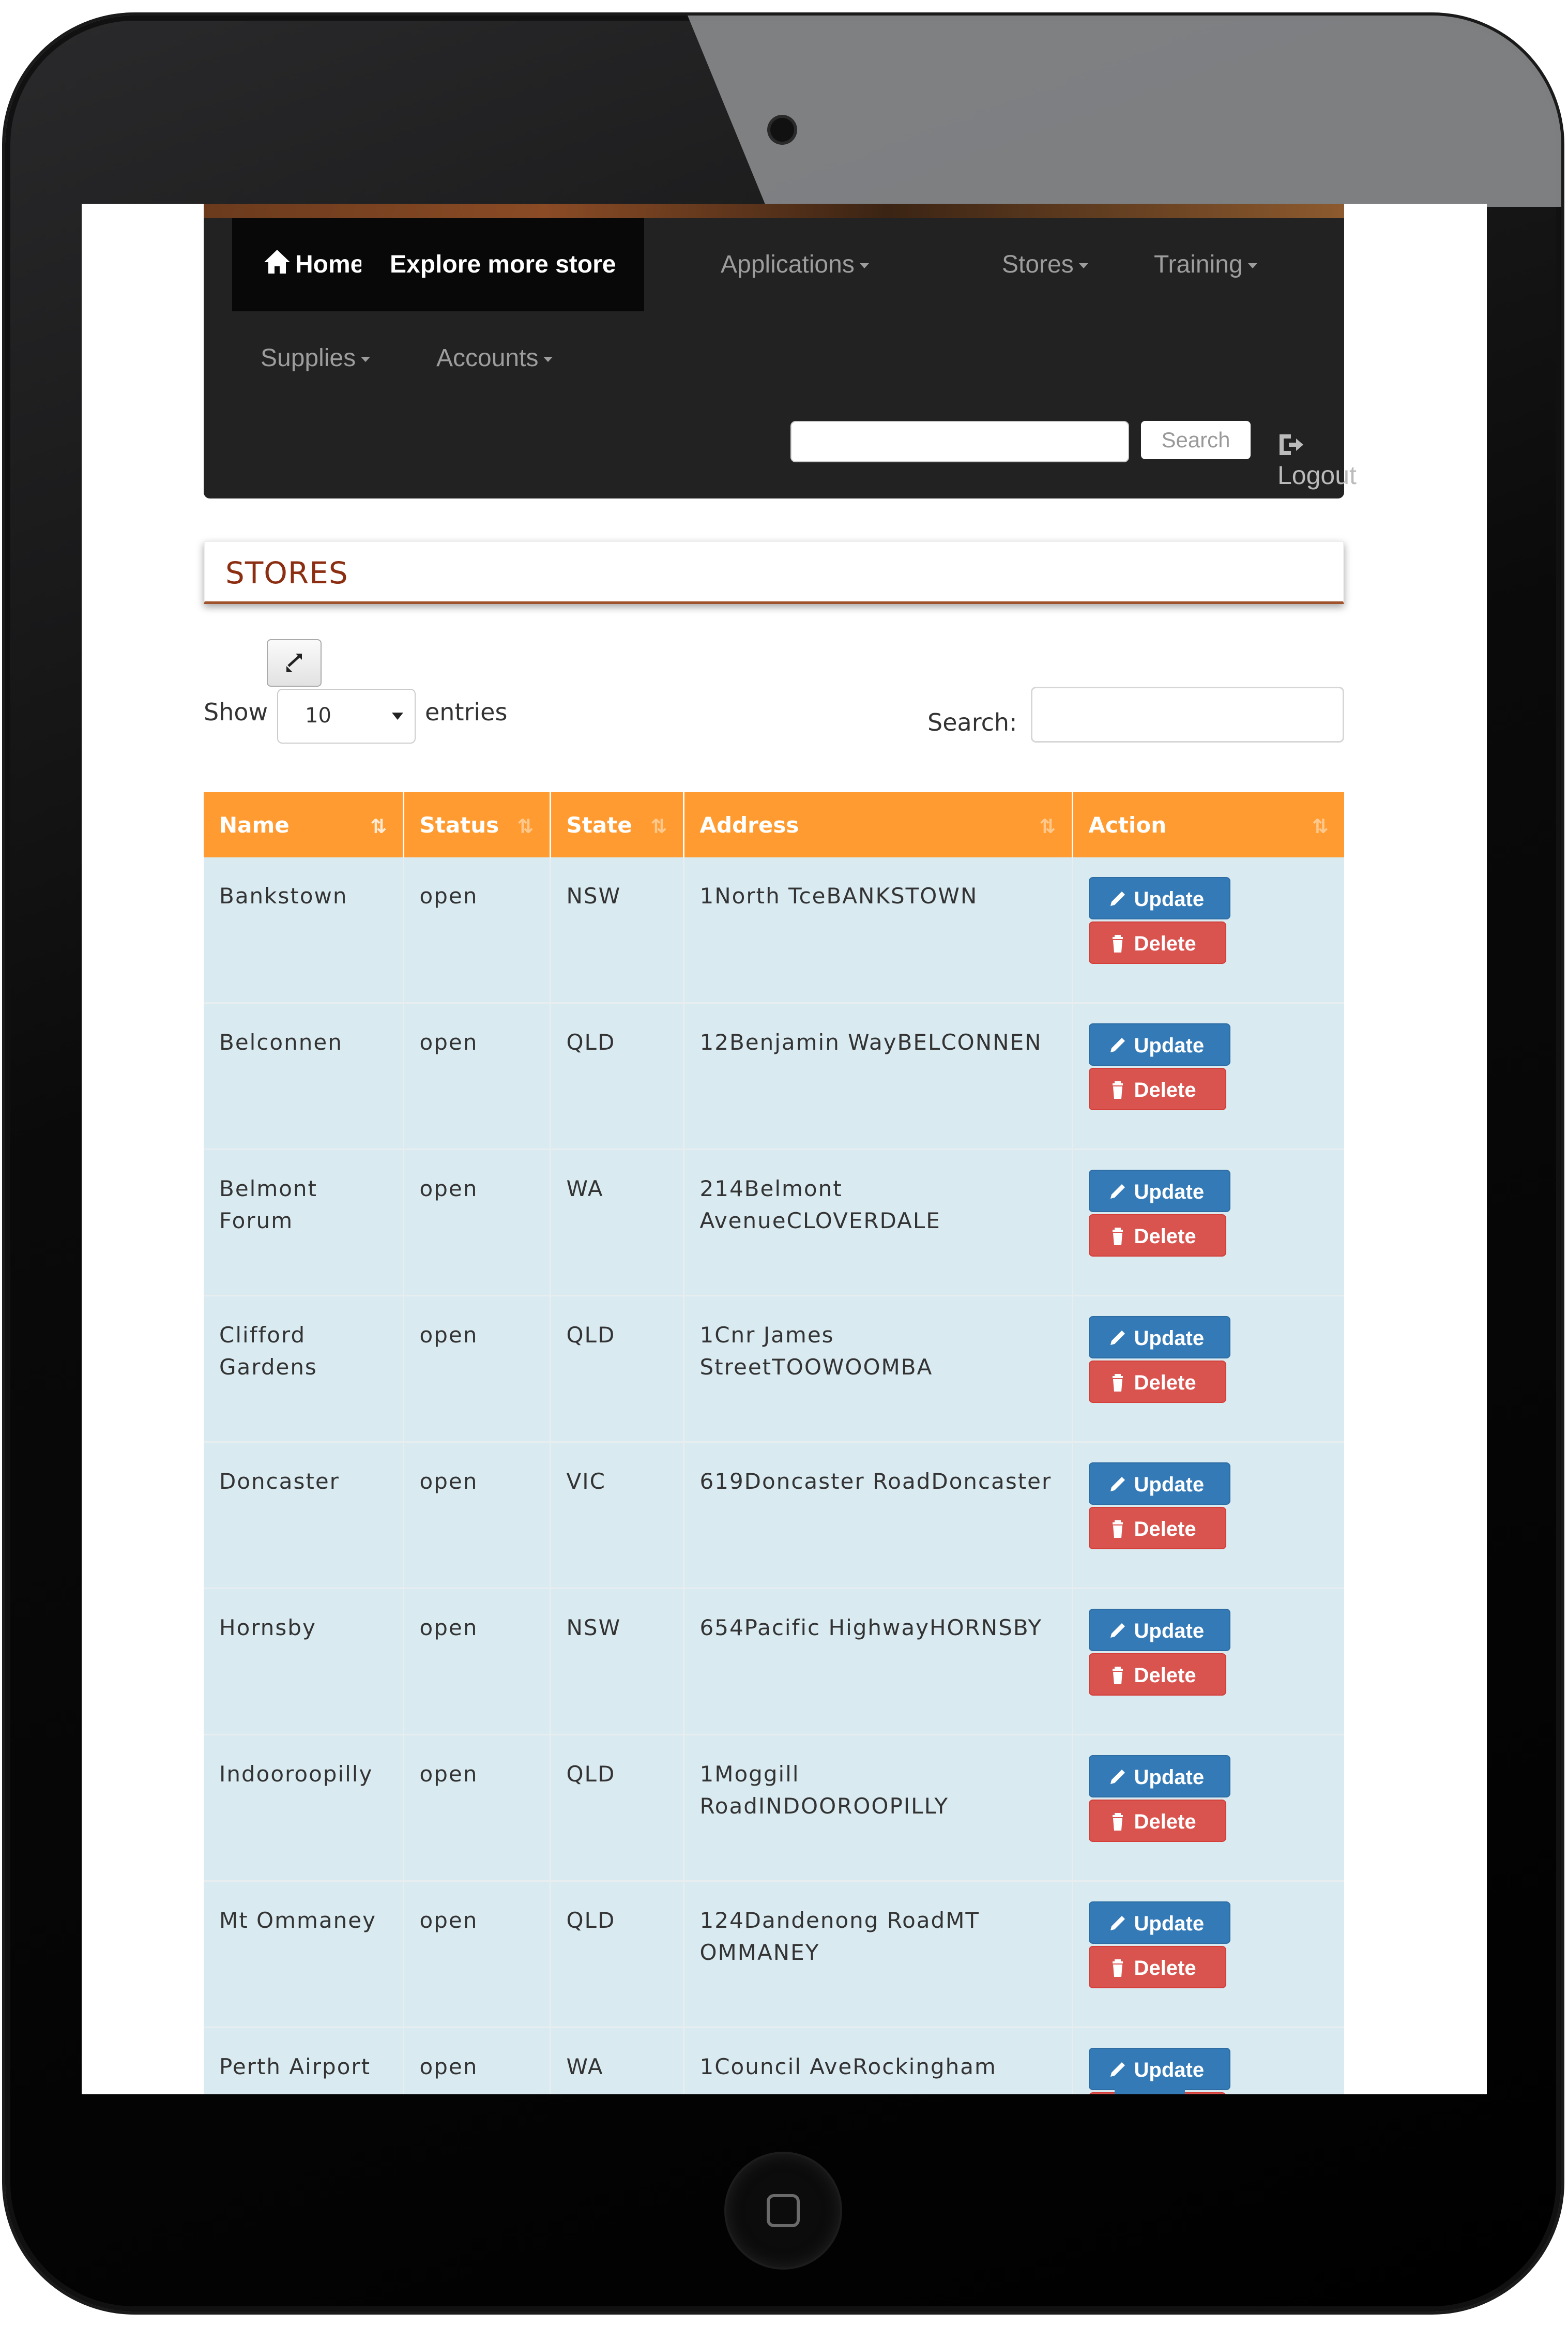 The height and width of the screenshot is (2327, 1568). I want to click on col-header-label: State, so click(599, 825).